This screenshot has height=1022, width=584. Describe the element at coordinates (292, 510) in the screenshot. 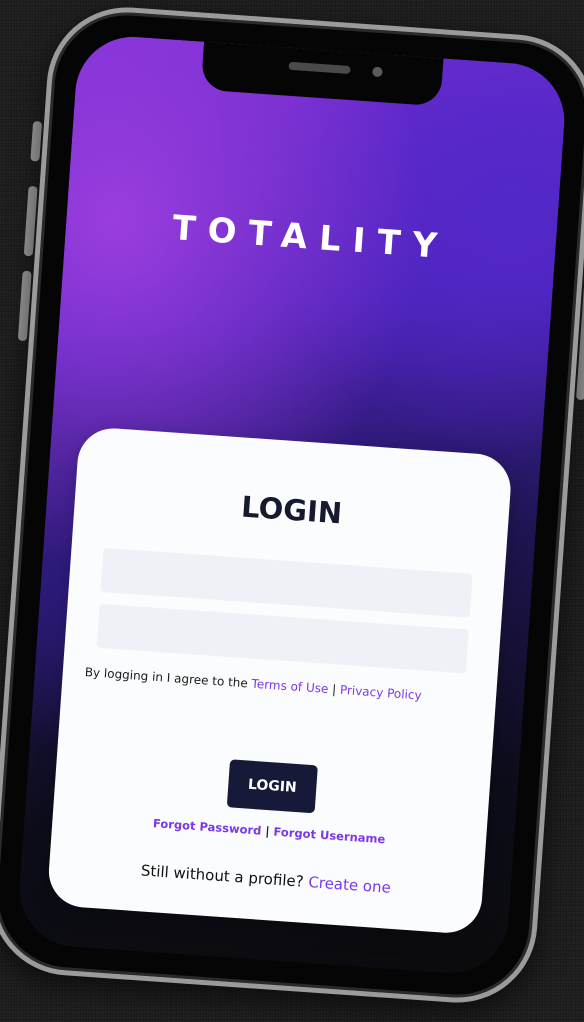

I see `login-title: LOGIN` at that location.